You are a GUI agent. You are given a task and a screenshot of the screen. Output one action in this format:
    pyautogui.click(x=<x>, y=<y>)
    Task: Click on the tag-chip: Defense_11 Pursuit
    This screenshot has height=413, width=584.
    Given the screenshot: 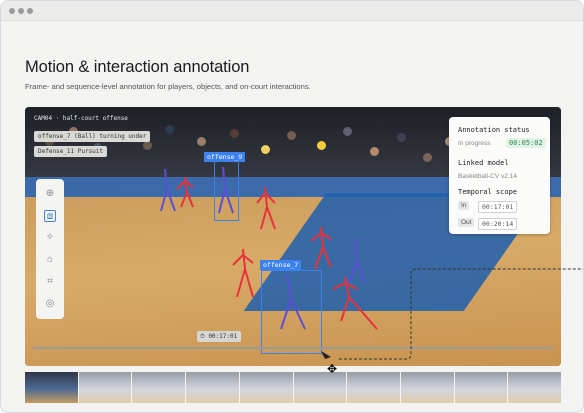 What is the action you would take?
    pyautogui.click(x=71, y=151)
    